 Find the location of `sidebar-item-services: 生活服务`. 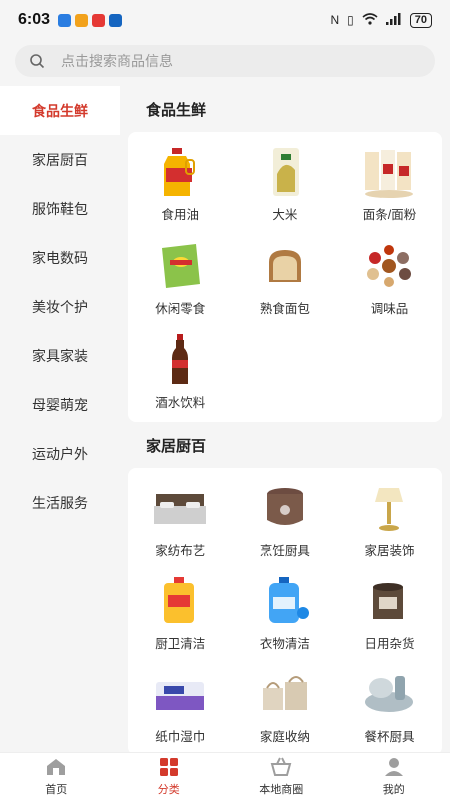

sidebar-item-services: 生活服务 is located at coordinates (60, 502).